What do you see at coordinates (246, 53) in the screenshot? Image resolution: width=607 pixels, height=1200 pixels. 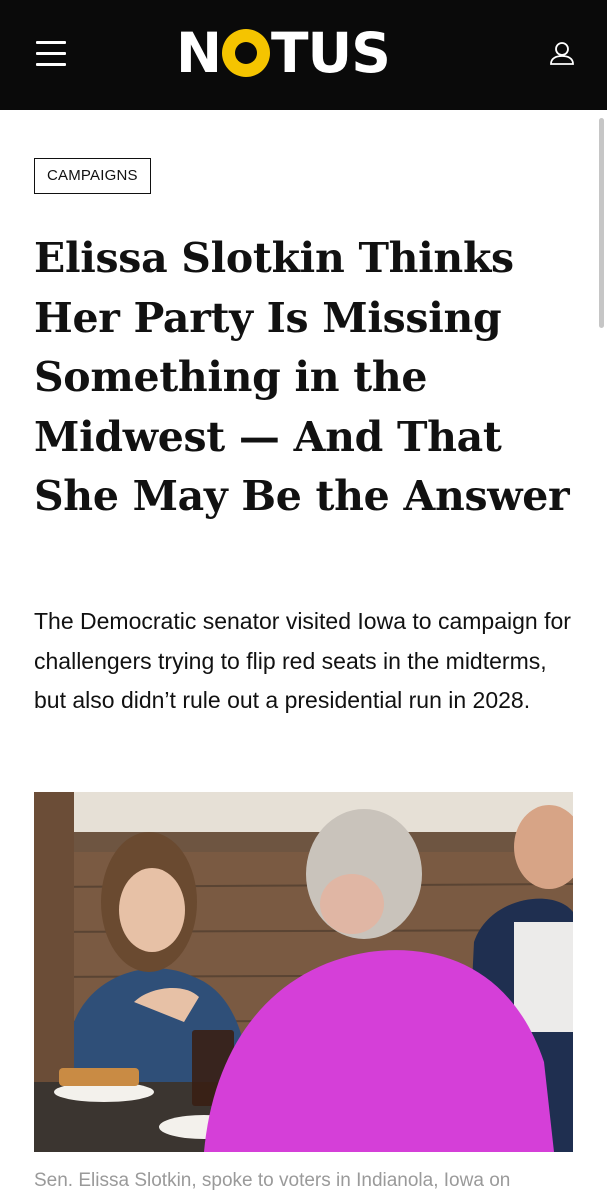 I see `logo-yellow-o-icon` at bounding box center [246, 53].